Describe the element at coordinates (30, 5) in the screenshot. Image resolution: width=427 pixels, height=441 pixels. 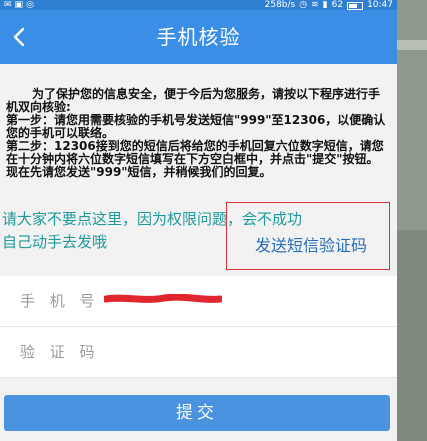
I see `circle-icon: ◎` at that location.